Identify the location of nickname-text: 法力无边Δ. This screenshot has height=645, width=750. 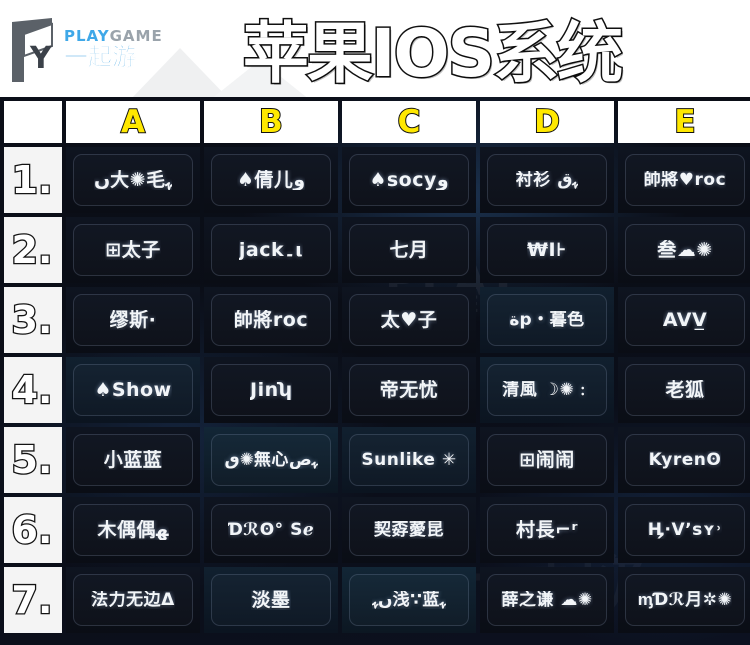
(133, 600).